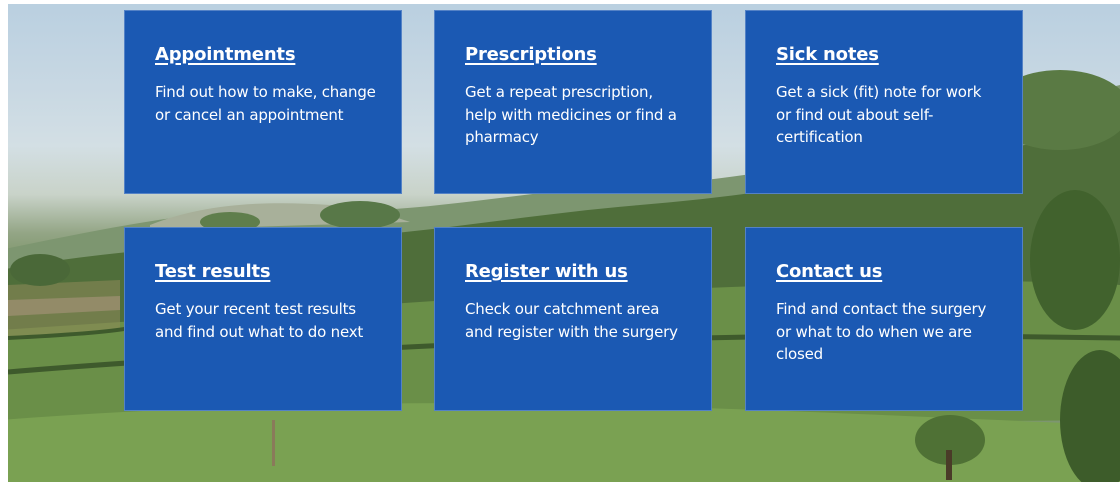 The image size is (1120, 486). I want to click on prescriptions-link: Prescriptions, so click(531, 55).